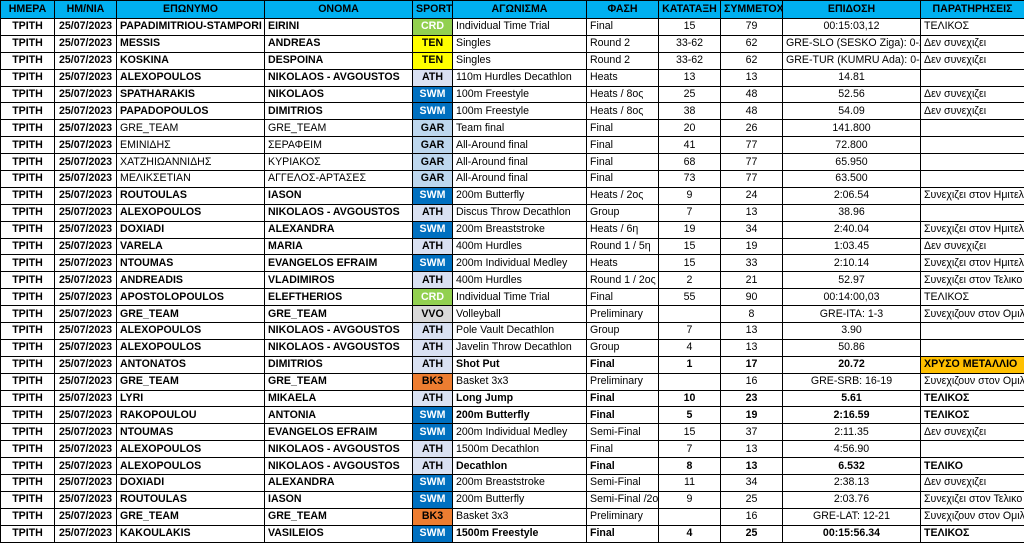  I want to click on column-header-entries: ΣΥΜΜΕΤΟΧΗ, so click(752, 10).